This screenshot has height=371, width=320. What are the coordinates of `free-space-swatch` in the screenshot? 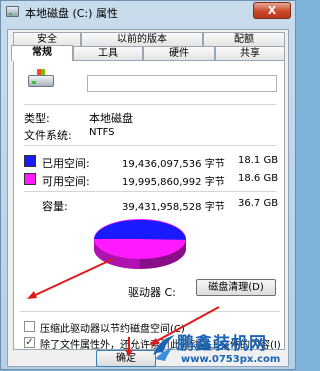 It's located at (30, 179).